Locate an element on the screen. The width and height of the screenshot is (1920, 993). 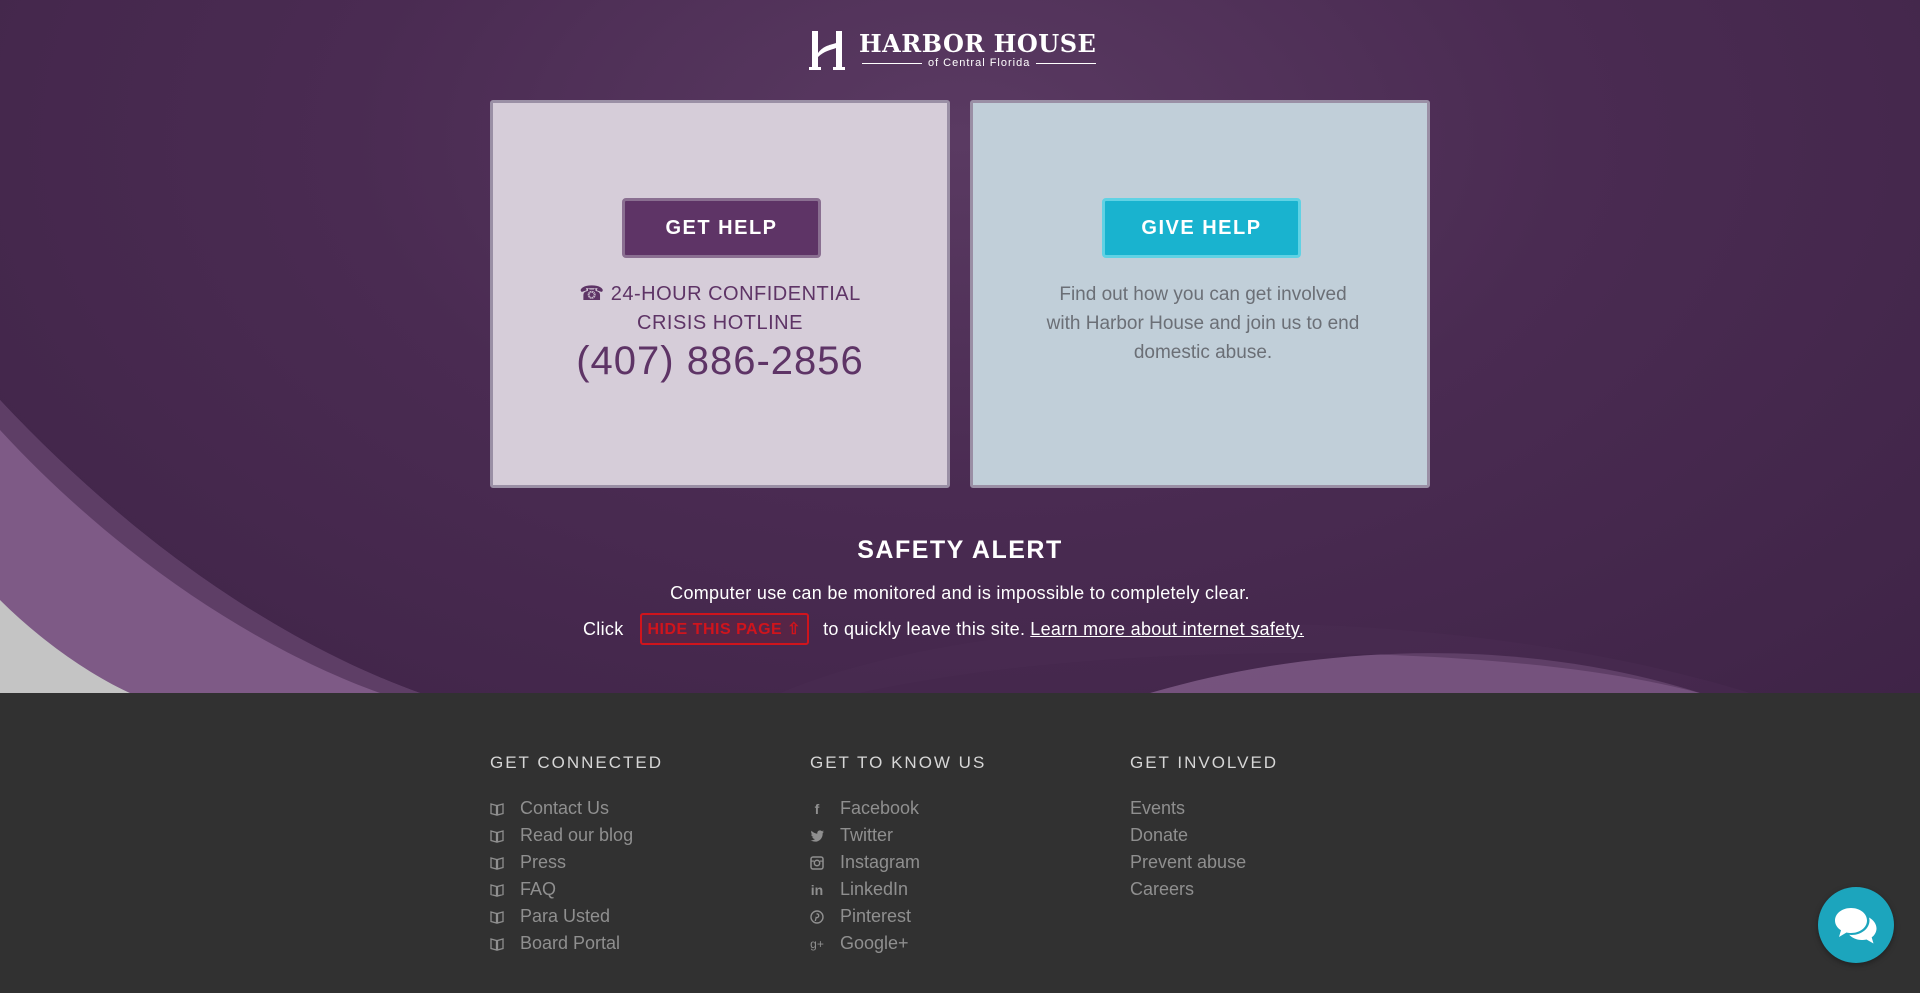
logo-subtitle: of Central Florida is located at coordinates (979, 62).